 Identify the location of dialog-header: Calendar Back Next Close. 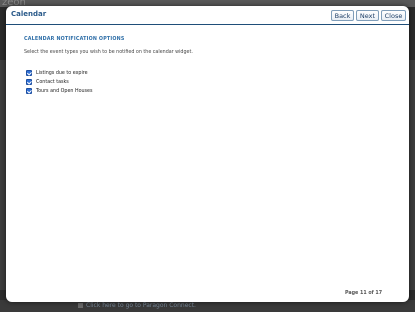
(207, 15).